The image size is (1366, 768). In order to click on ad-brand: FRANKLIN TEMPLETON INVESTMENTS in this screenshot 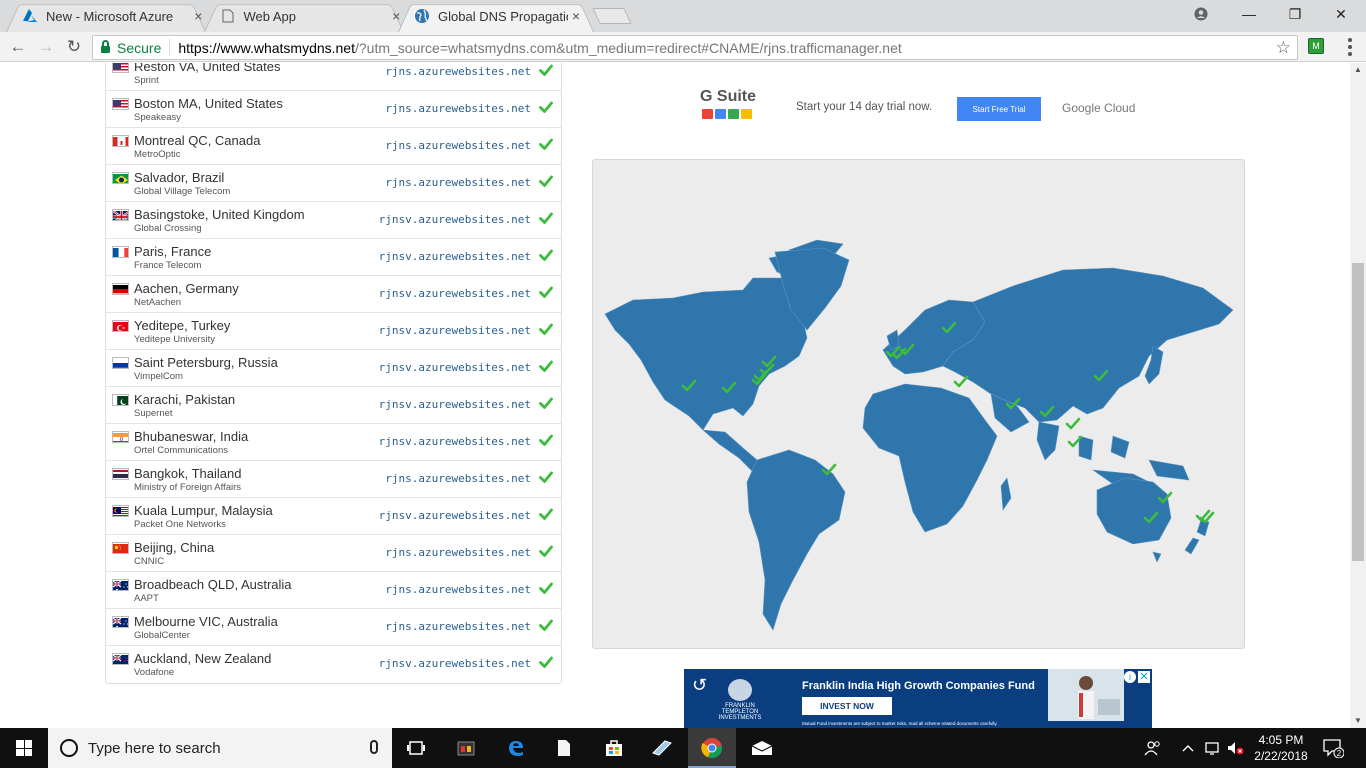, I will do `click(740, 712)`.